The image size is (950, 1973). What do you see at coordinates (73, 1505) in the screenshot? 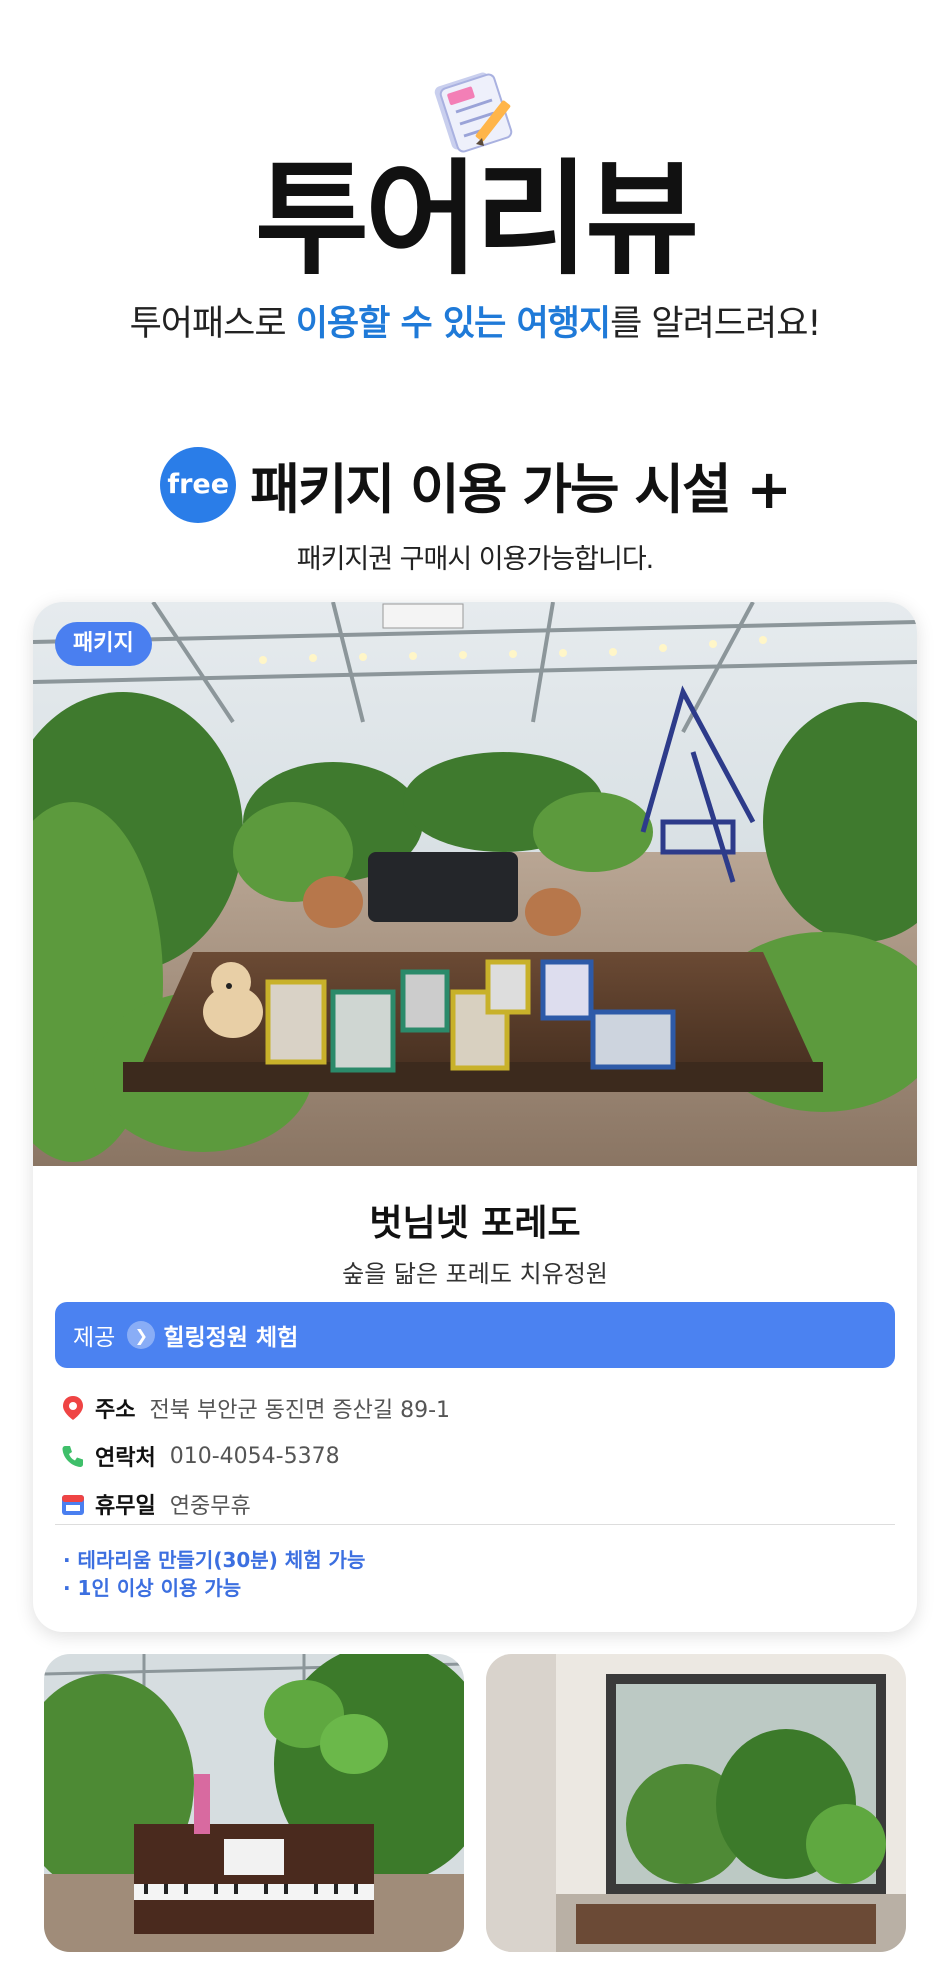
I see `calendar-icon` at bounding box center [73, 1505].